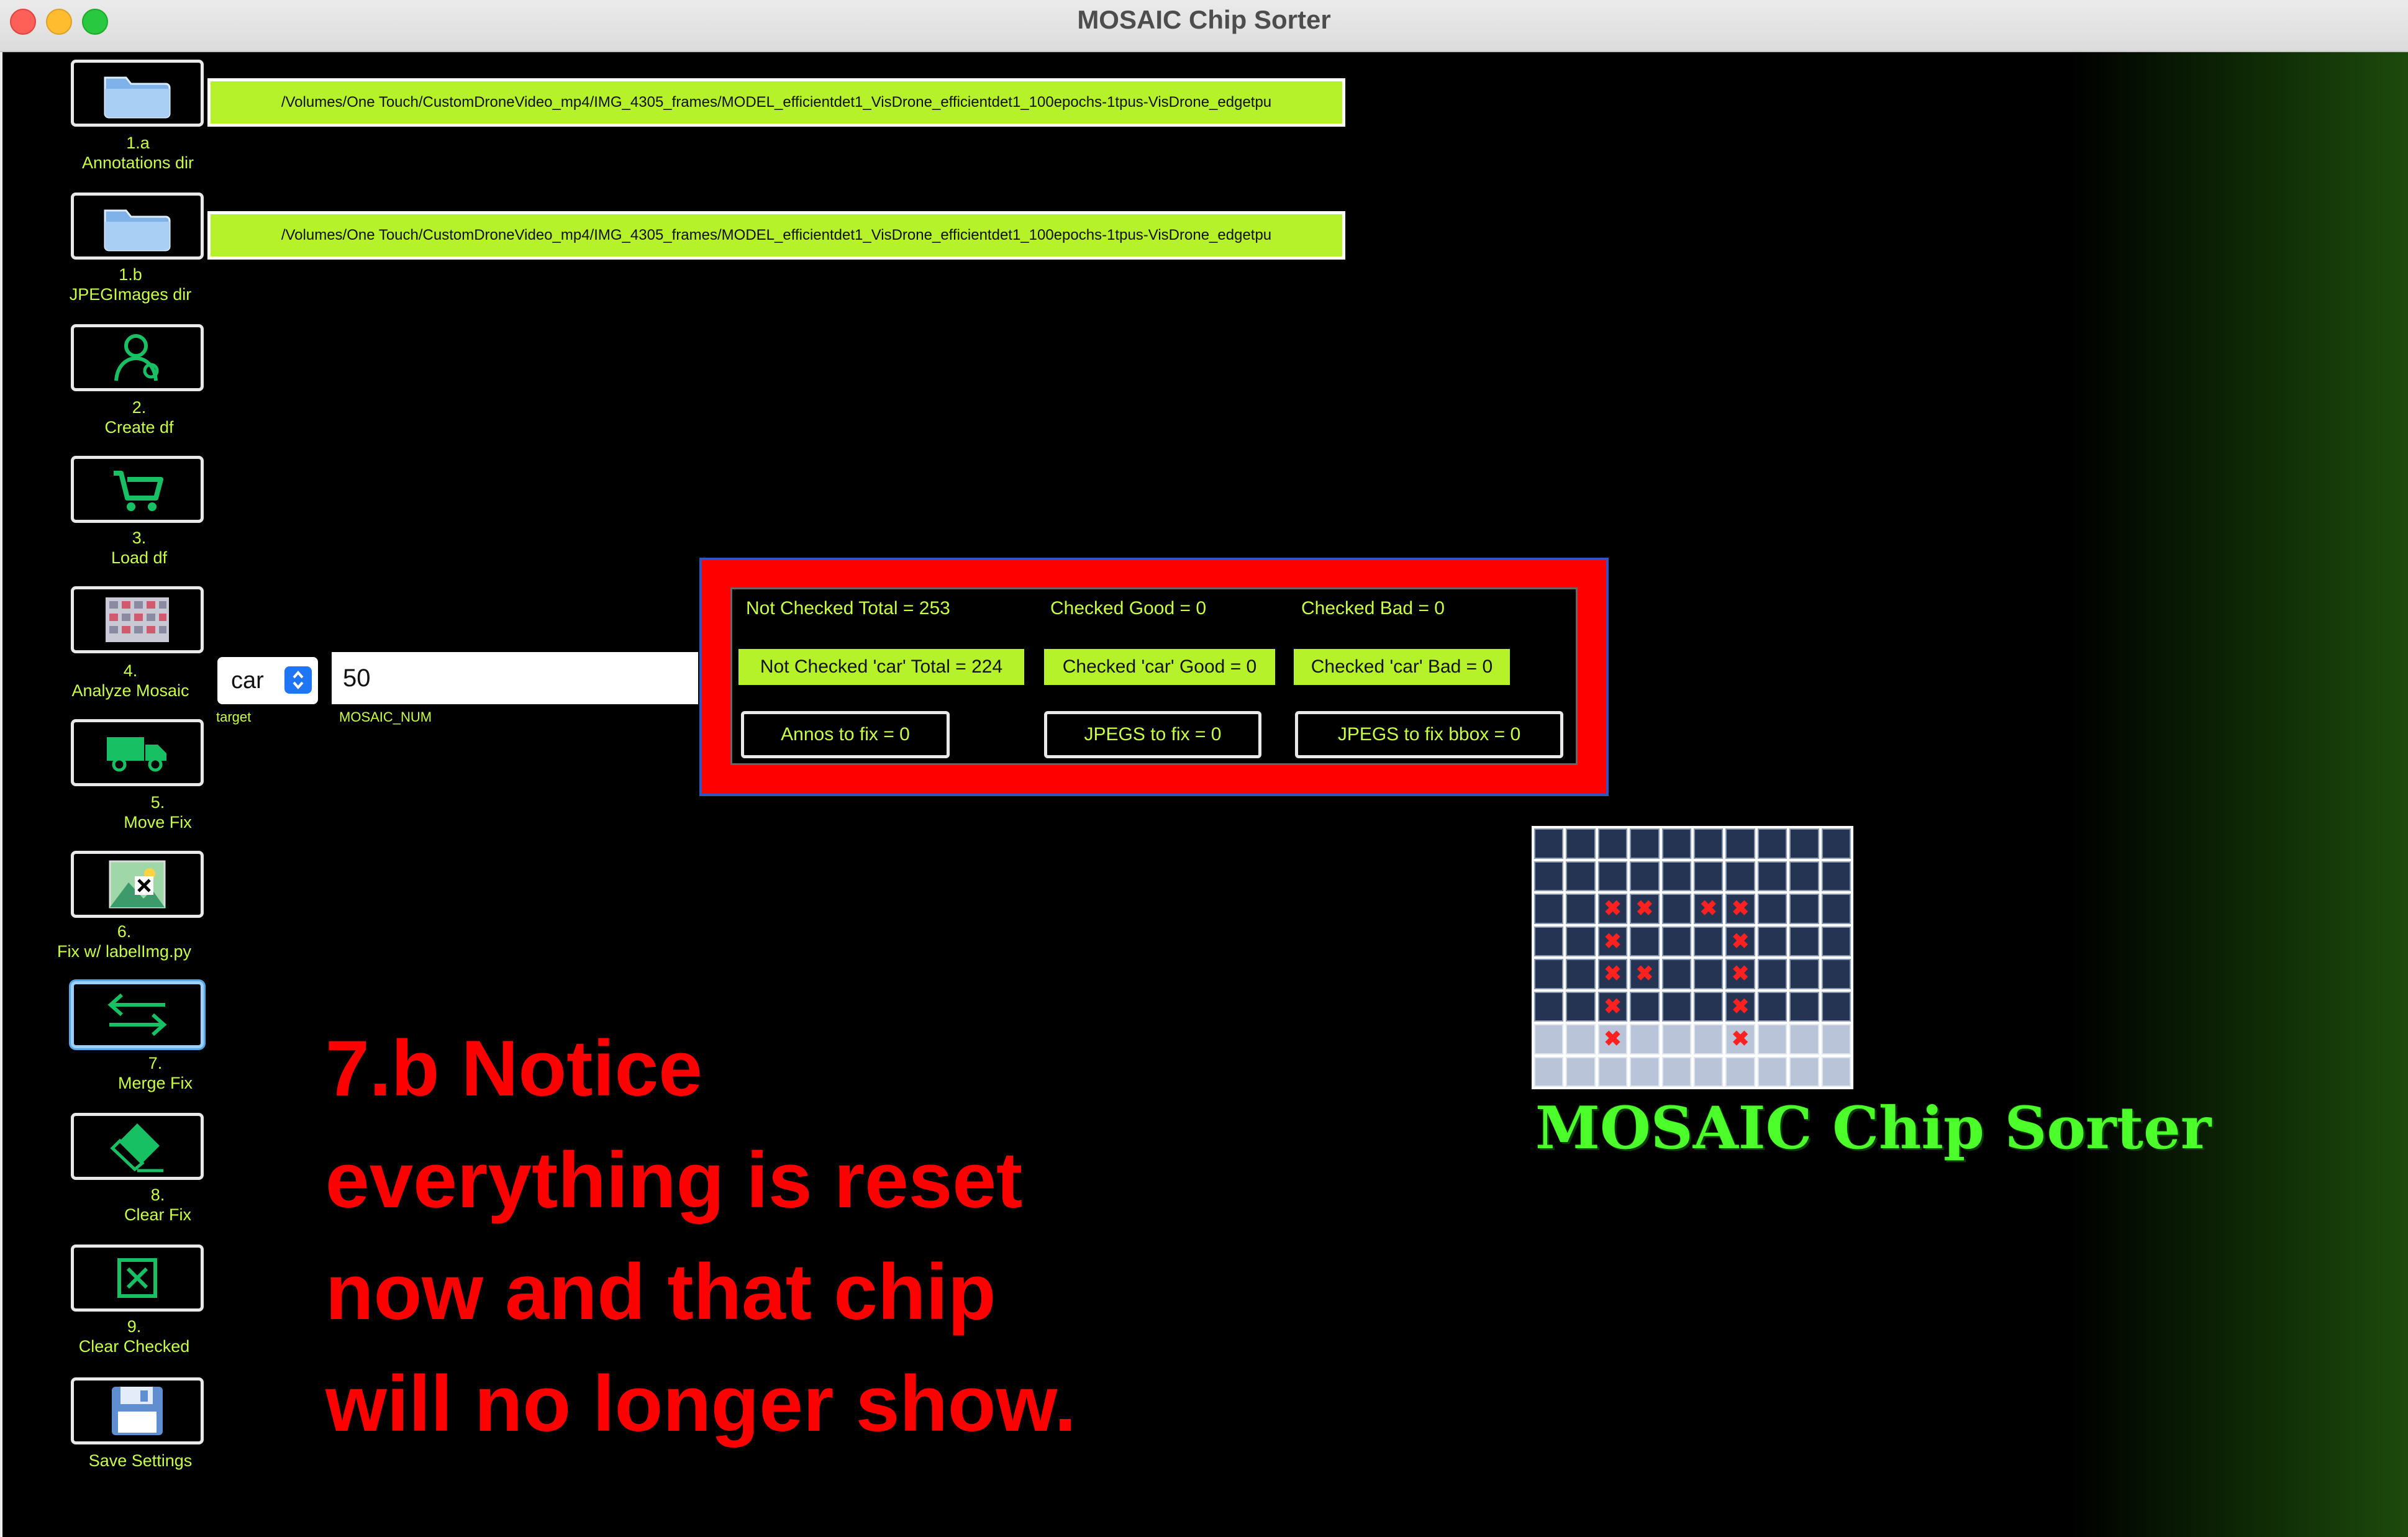 The image size is (2408, 1537). What do you see at coordinates (134, 1346) in the screenshot?
I see `step-label: Clear Checked` at bounding box center [134, 1346].